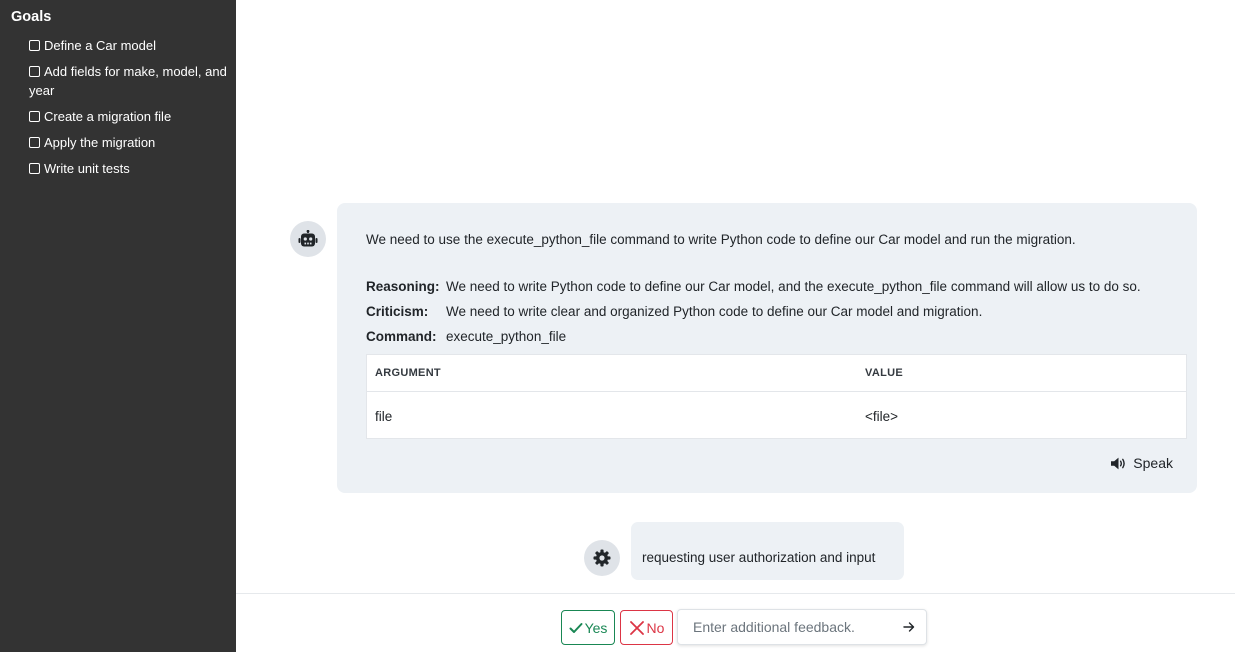 The width and height of the screenshot is (1235, 652). I want to click on arrow-right-icon, so click(909, 627).